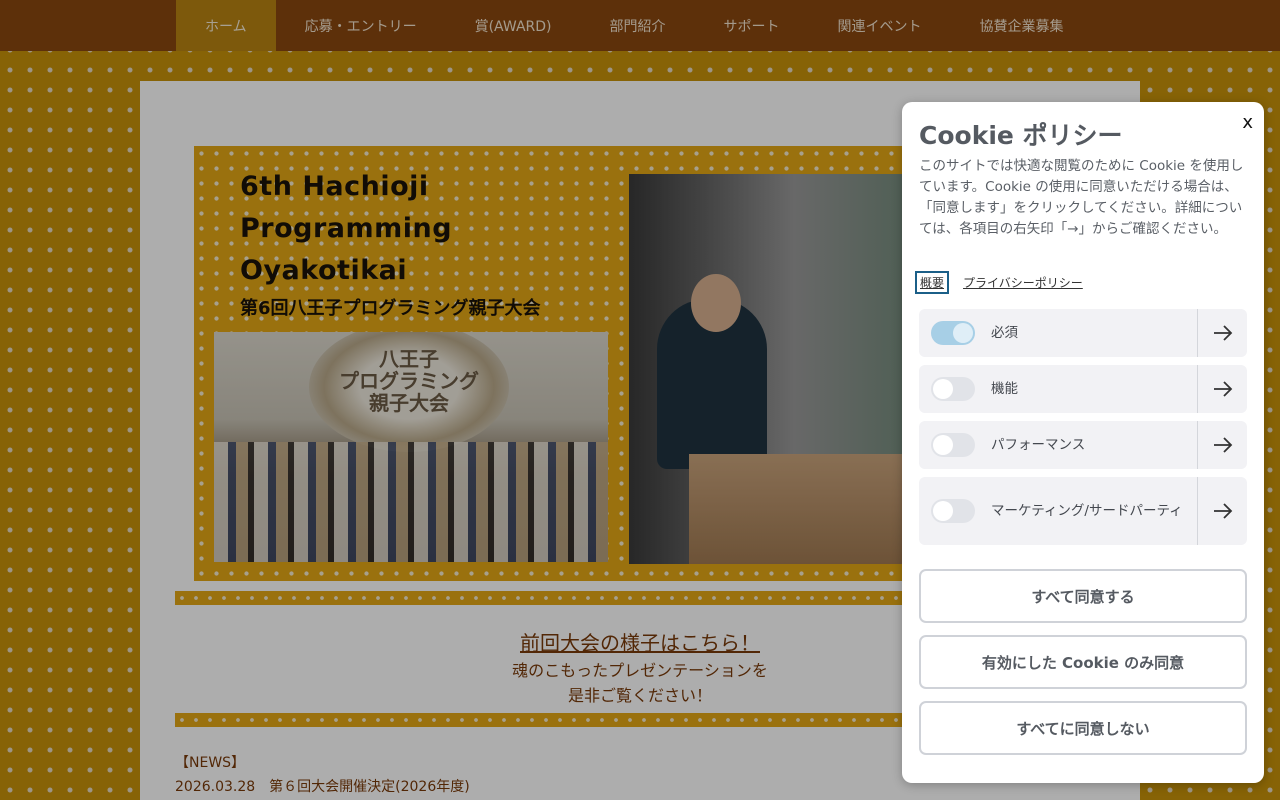 Image resolution: width=1280 pixels, height=800 pixels. What do you see at coordinates (1021, 135) in the screenshot?
I see `cookie-title: Cookie ポリシー` at bounding box center [1021, 135].